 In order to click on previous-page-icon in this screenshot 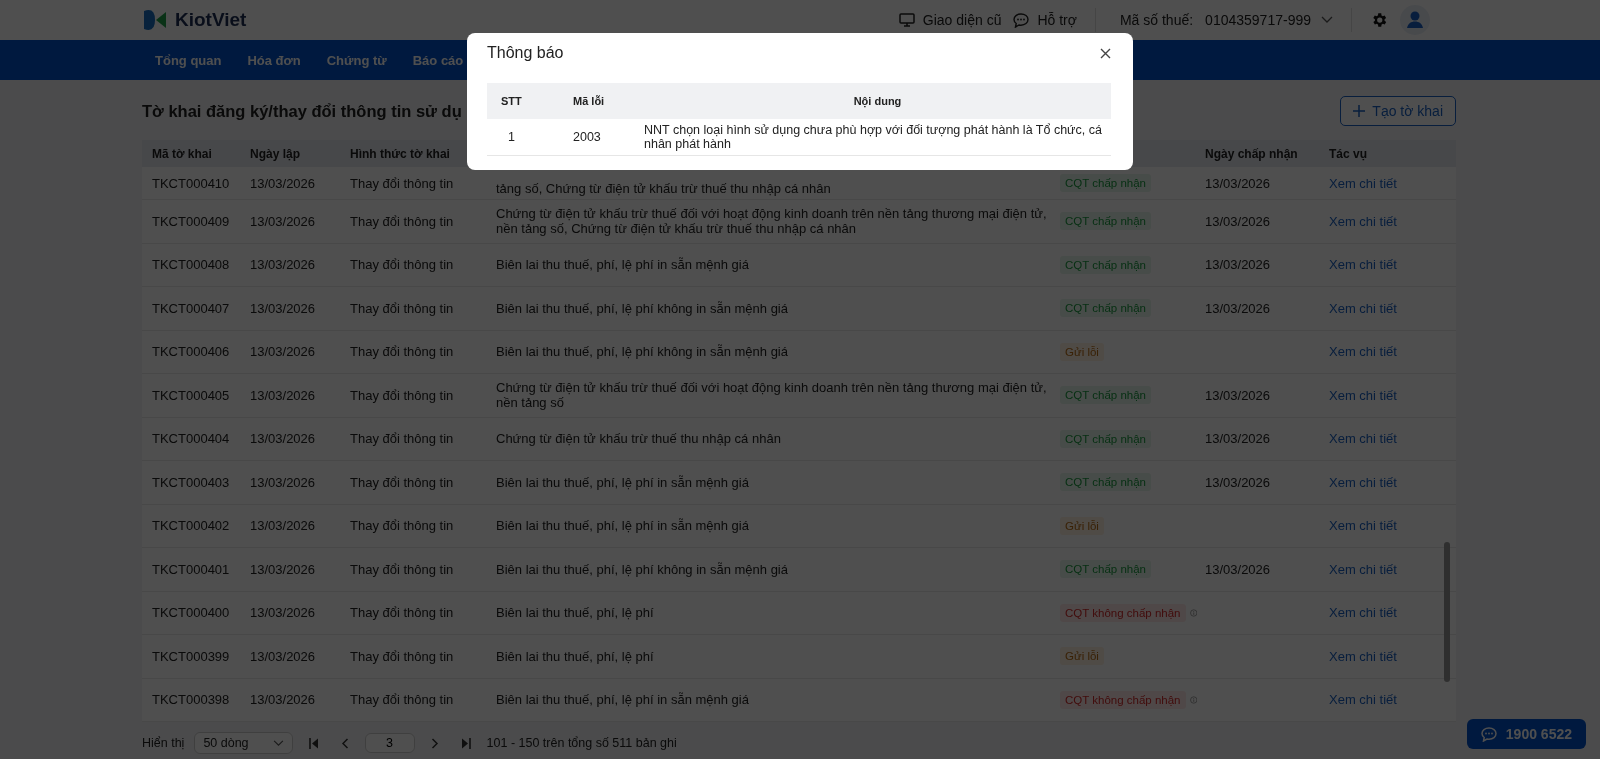, I will do `click(344, 743)`.